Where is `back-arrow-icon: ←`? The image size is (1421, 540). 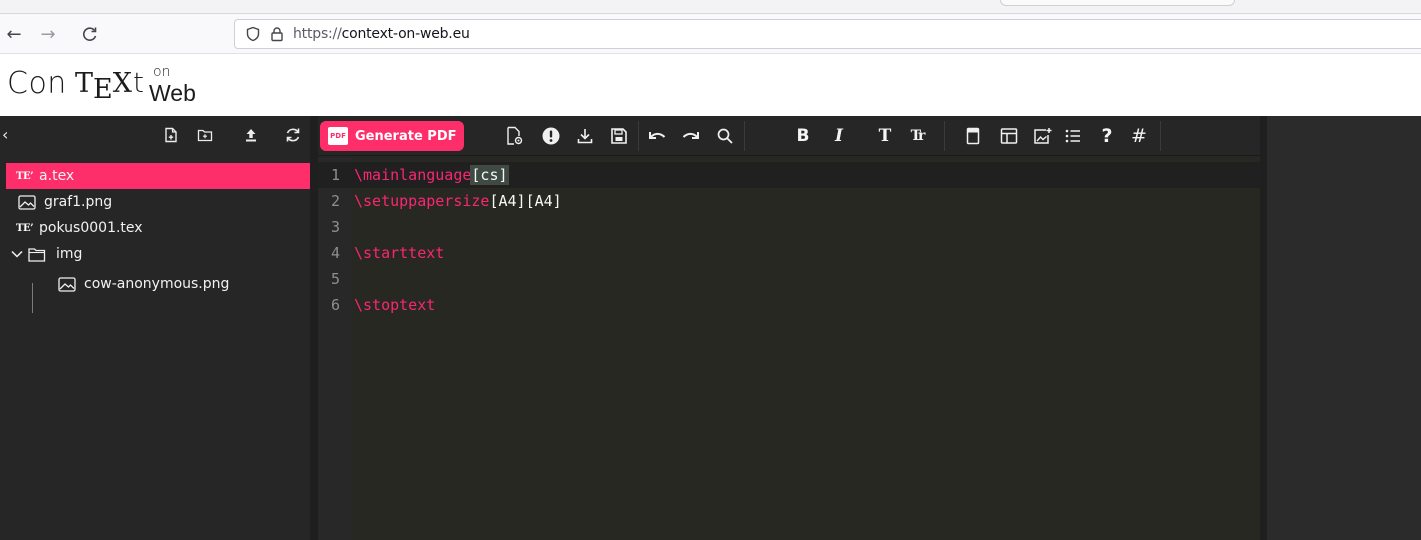 back-arrow-icon: ← is located at coordinates (14, 34).